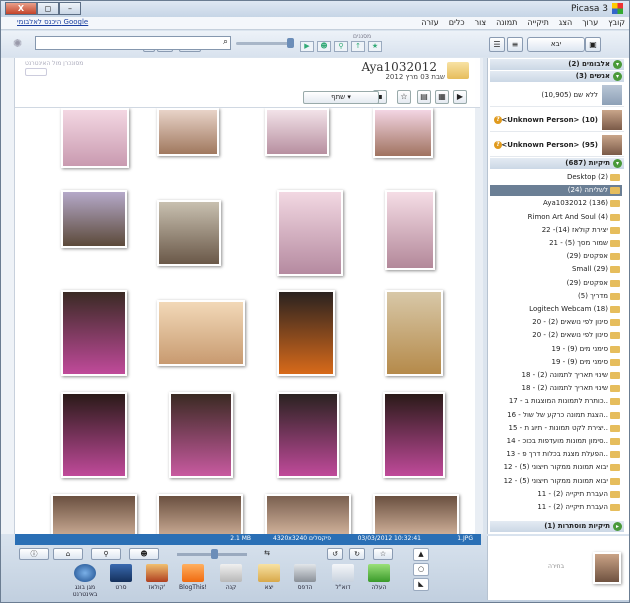  What do you see at coordinates (214, 554) in the screenshot?
I see `zoom-slider-handle` at bounding box center [214, 554].